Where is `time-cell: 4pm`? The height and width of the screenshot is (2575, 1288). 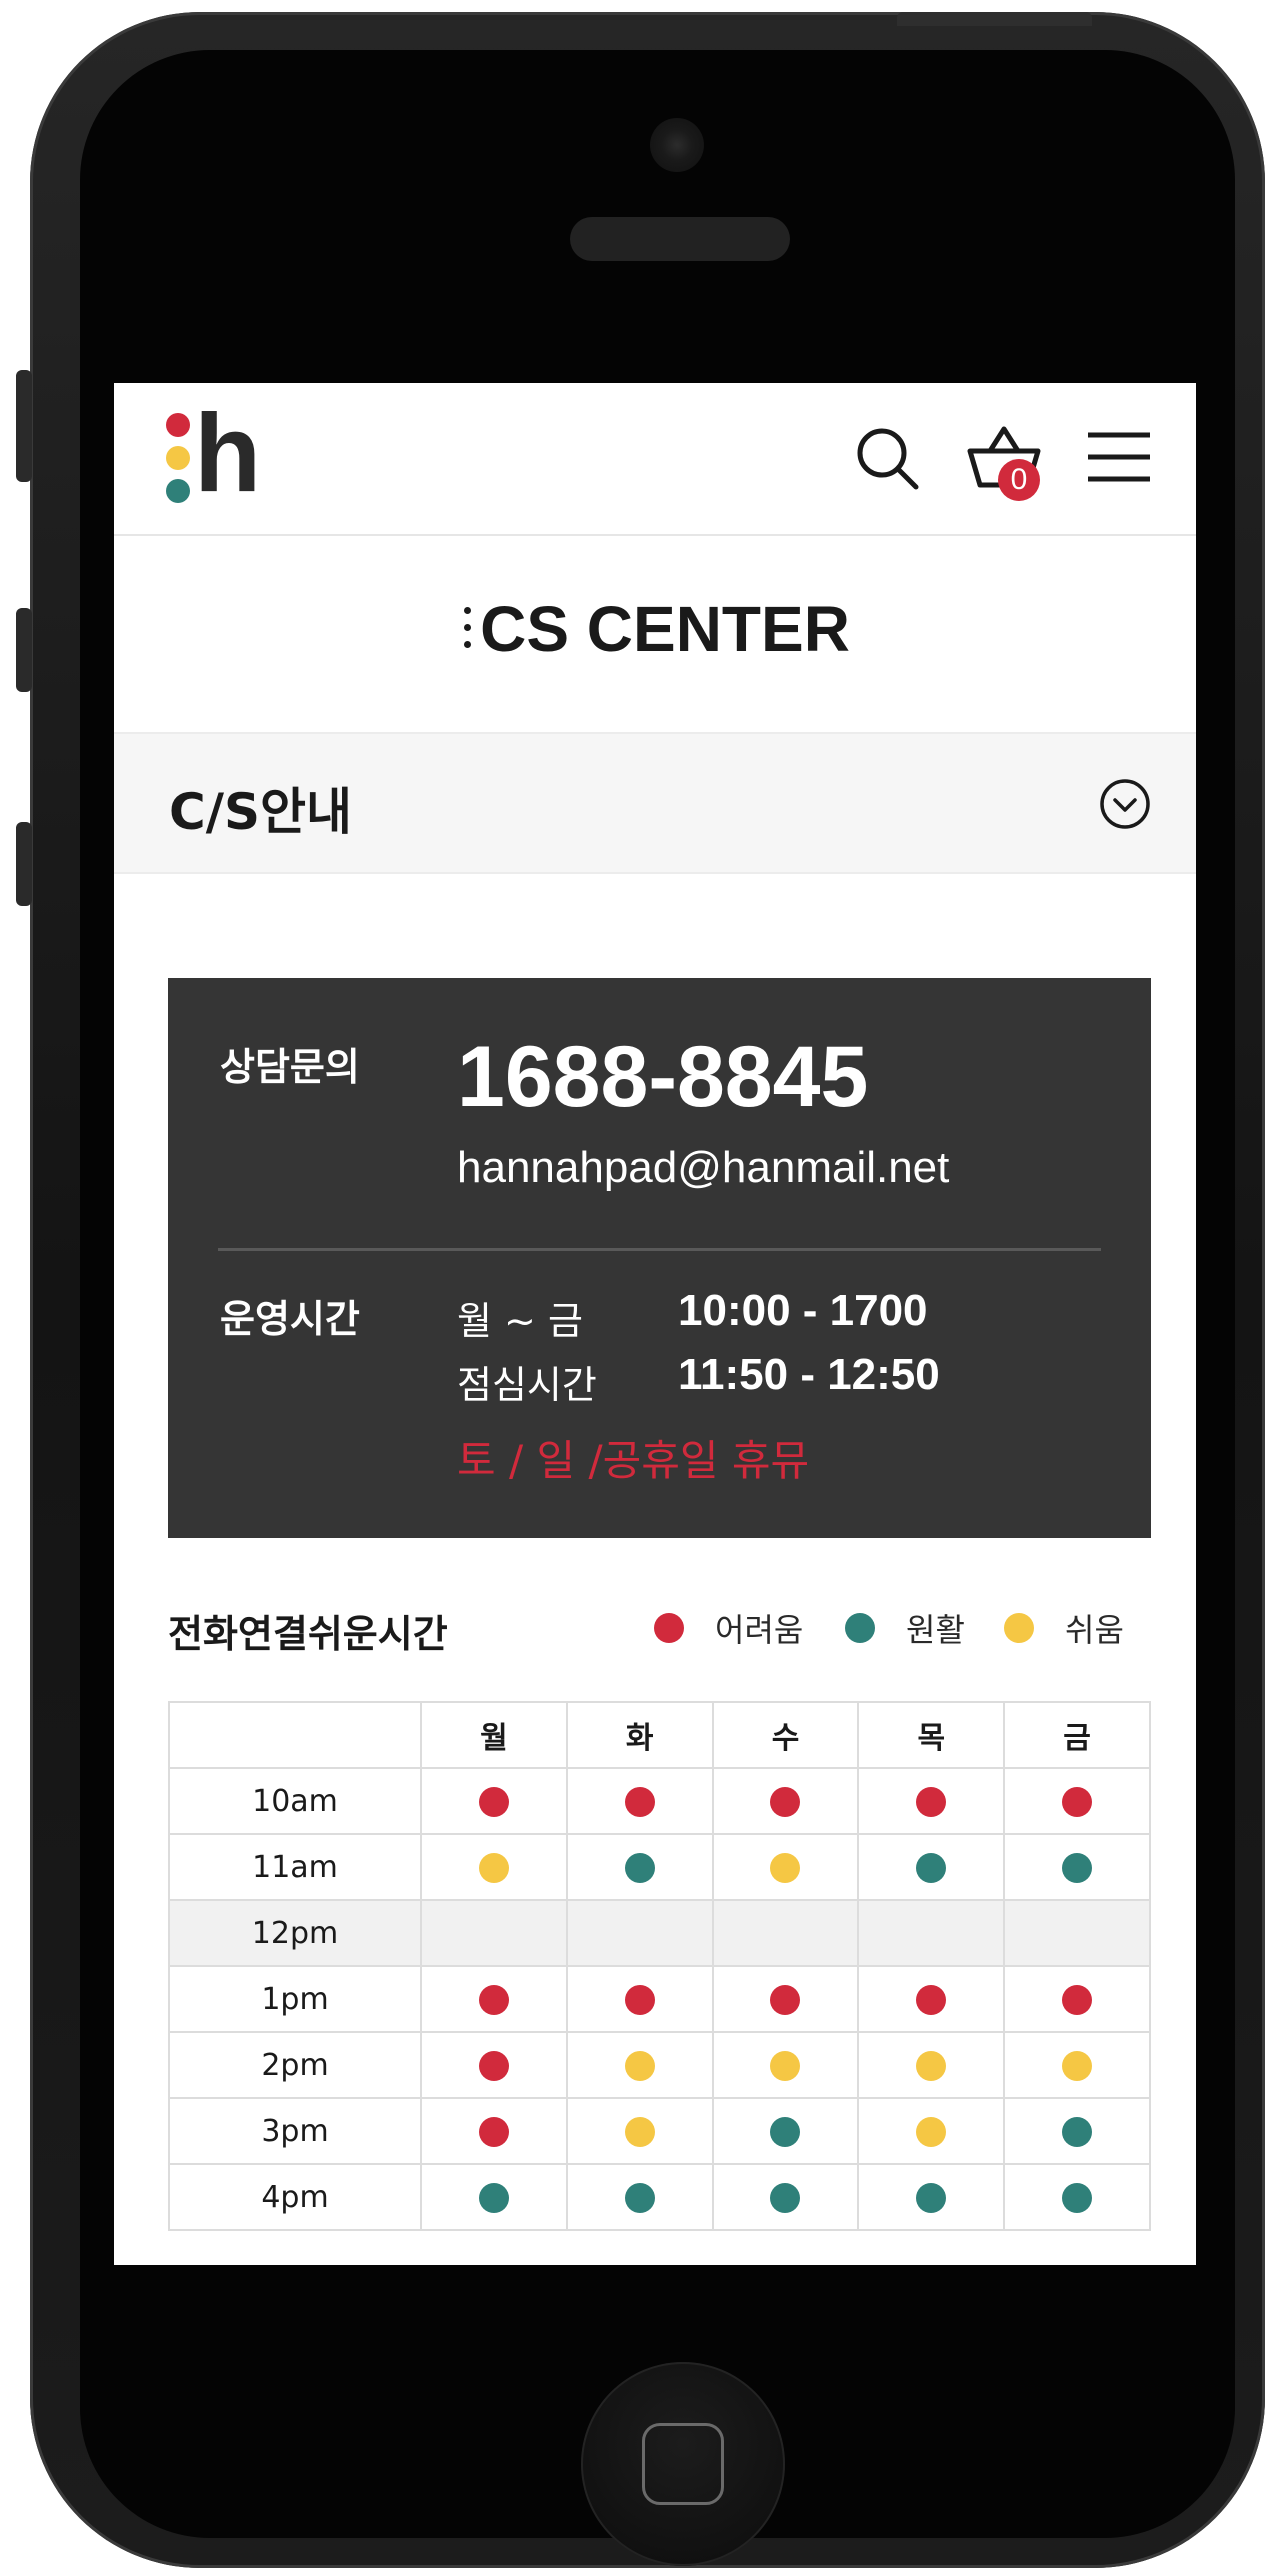 time-cell: 4pm is located at coordinates (295, 2197).